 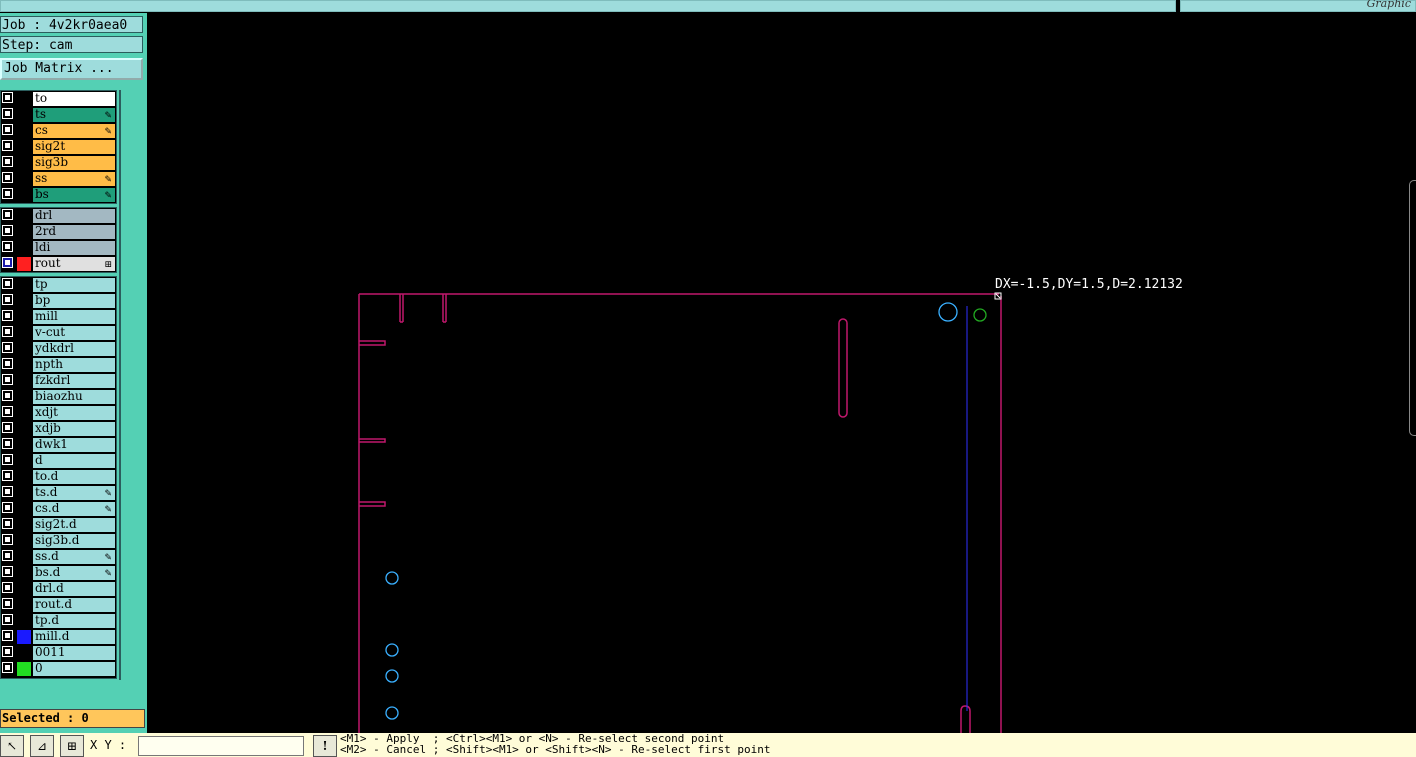 What do you see at coordinates (74, 461) in the screenshot?
I see `layer-name: d` at bounding box center [74, 461].